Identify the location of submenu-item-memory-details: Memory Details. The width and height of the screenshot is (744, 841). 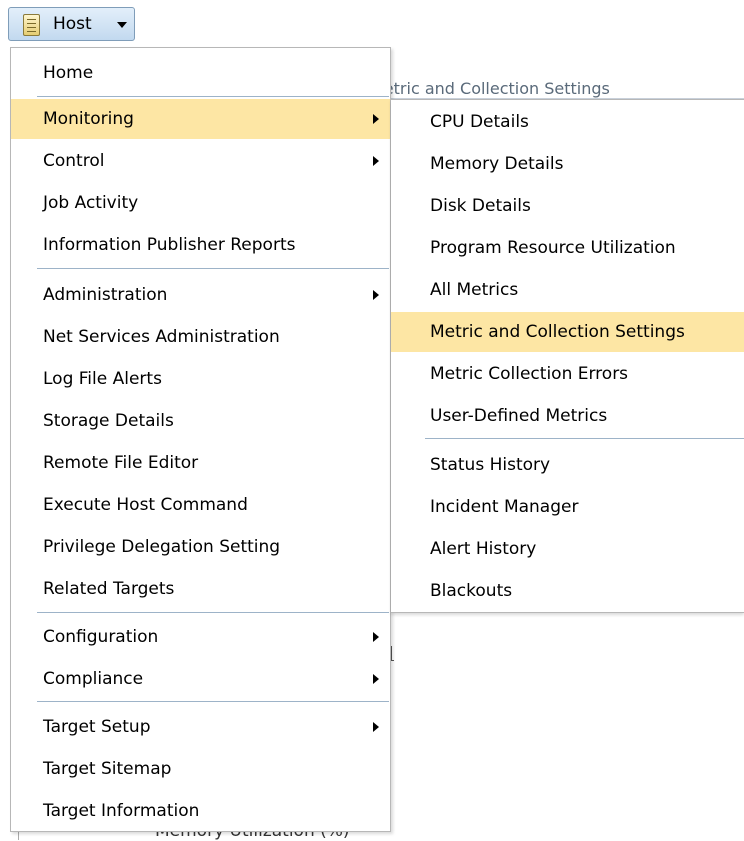
(567, 164).